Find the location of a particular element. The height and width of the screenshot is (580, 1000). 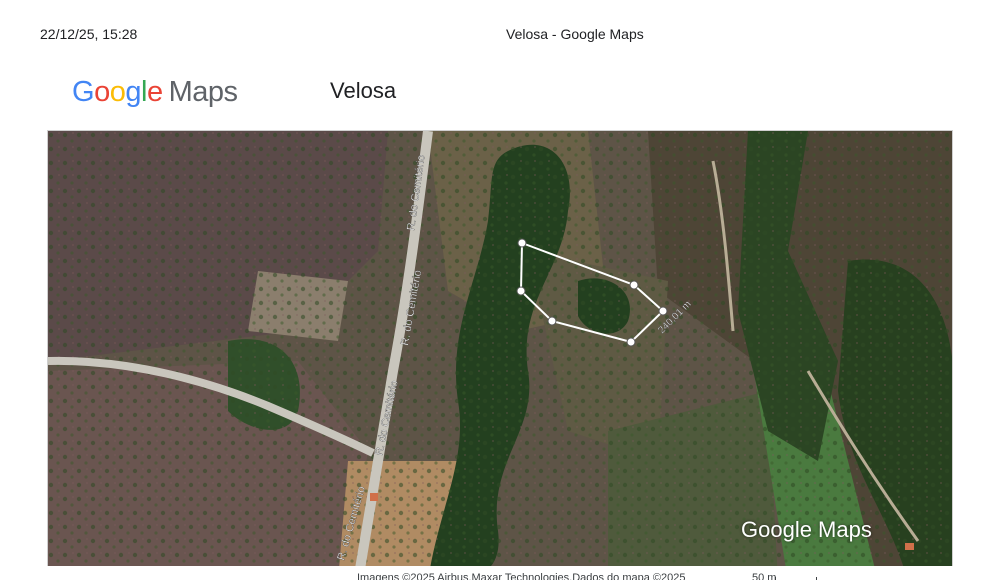

logo-maps-text: Maps is located at coordinates (203, 91).